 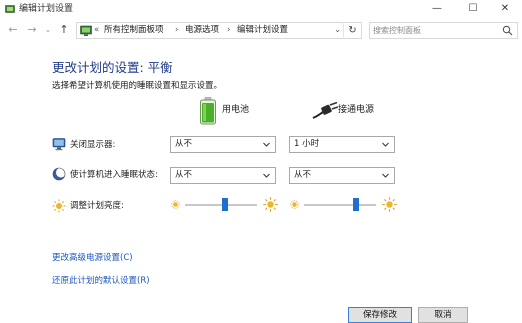 I want to click on breadcrumb-item-edit-plan: 编辑计划设置, so click(x=262, y=30).